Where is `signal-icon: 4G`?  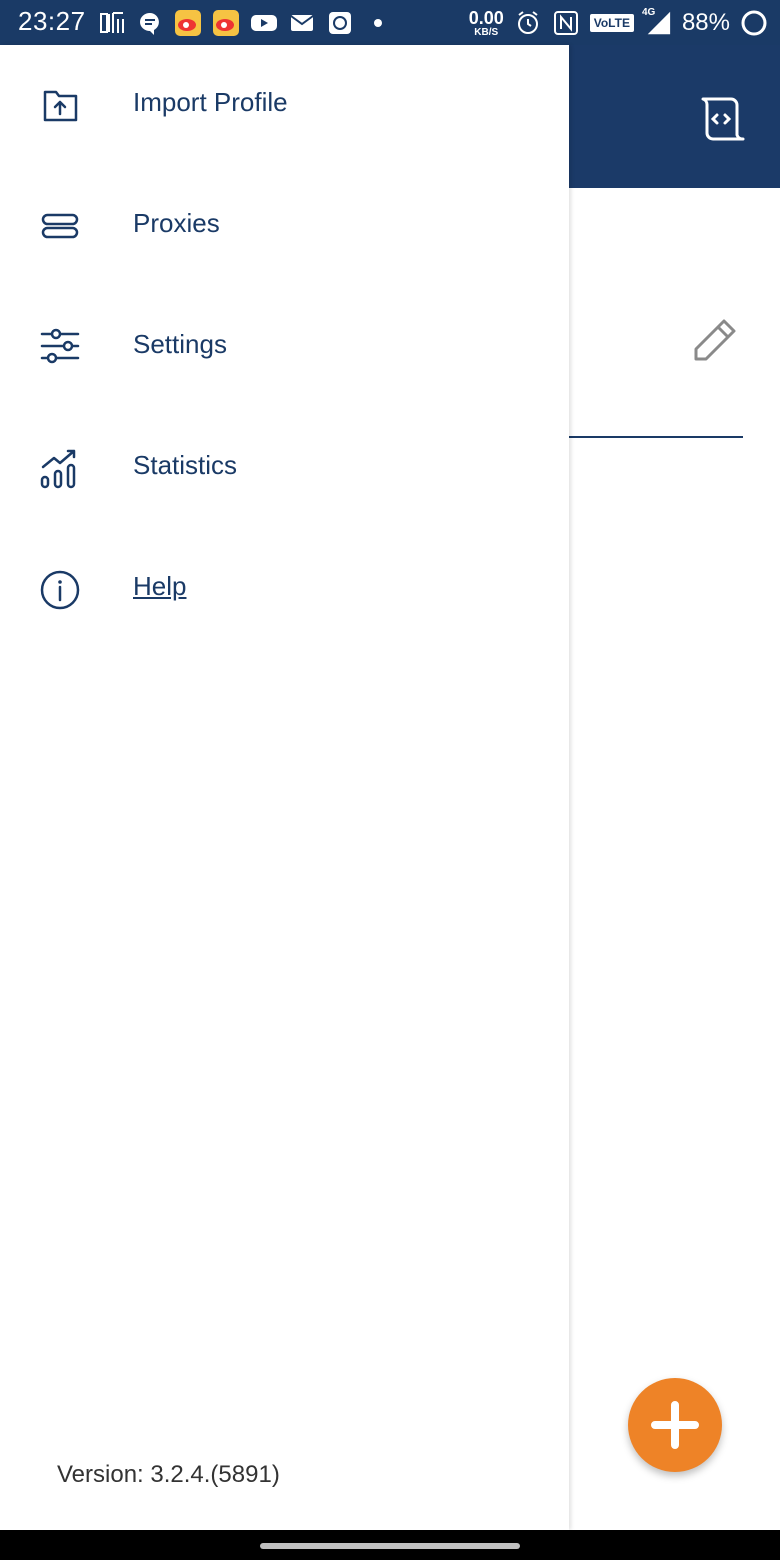
signal-icon: 4G is located at coordinates (656, 22).